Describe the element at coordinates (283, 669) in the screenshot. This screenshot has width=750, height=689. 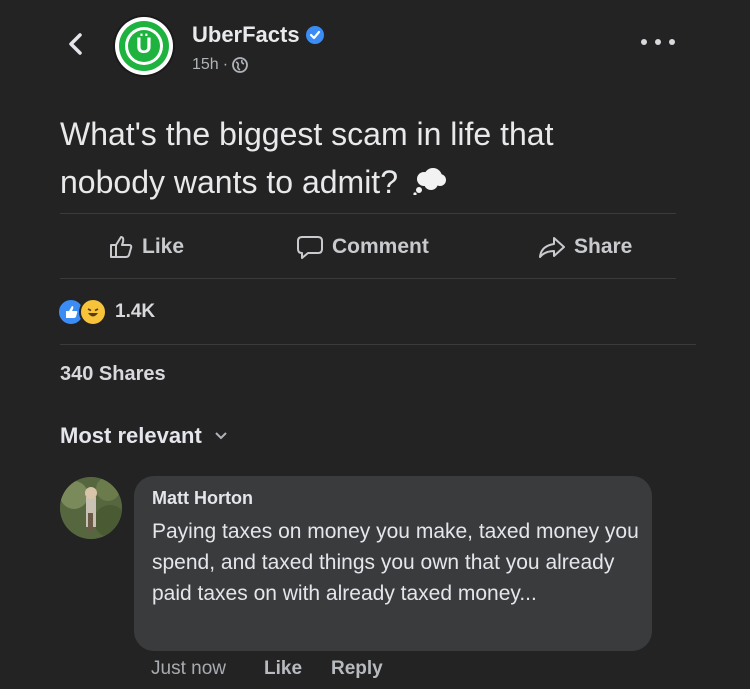
I see `comment-like-button: Like` at that location.